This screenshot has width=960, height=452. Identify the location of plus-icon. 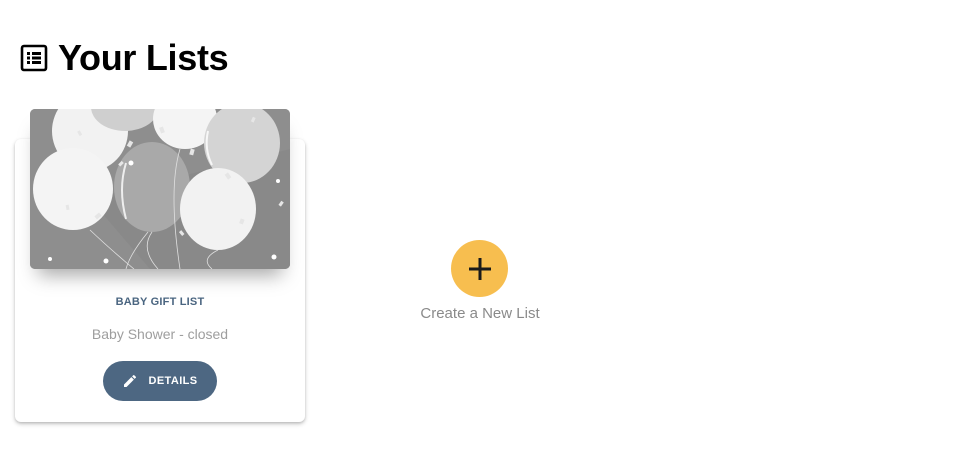
(479, 268).